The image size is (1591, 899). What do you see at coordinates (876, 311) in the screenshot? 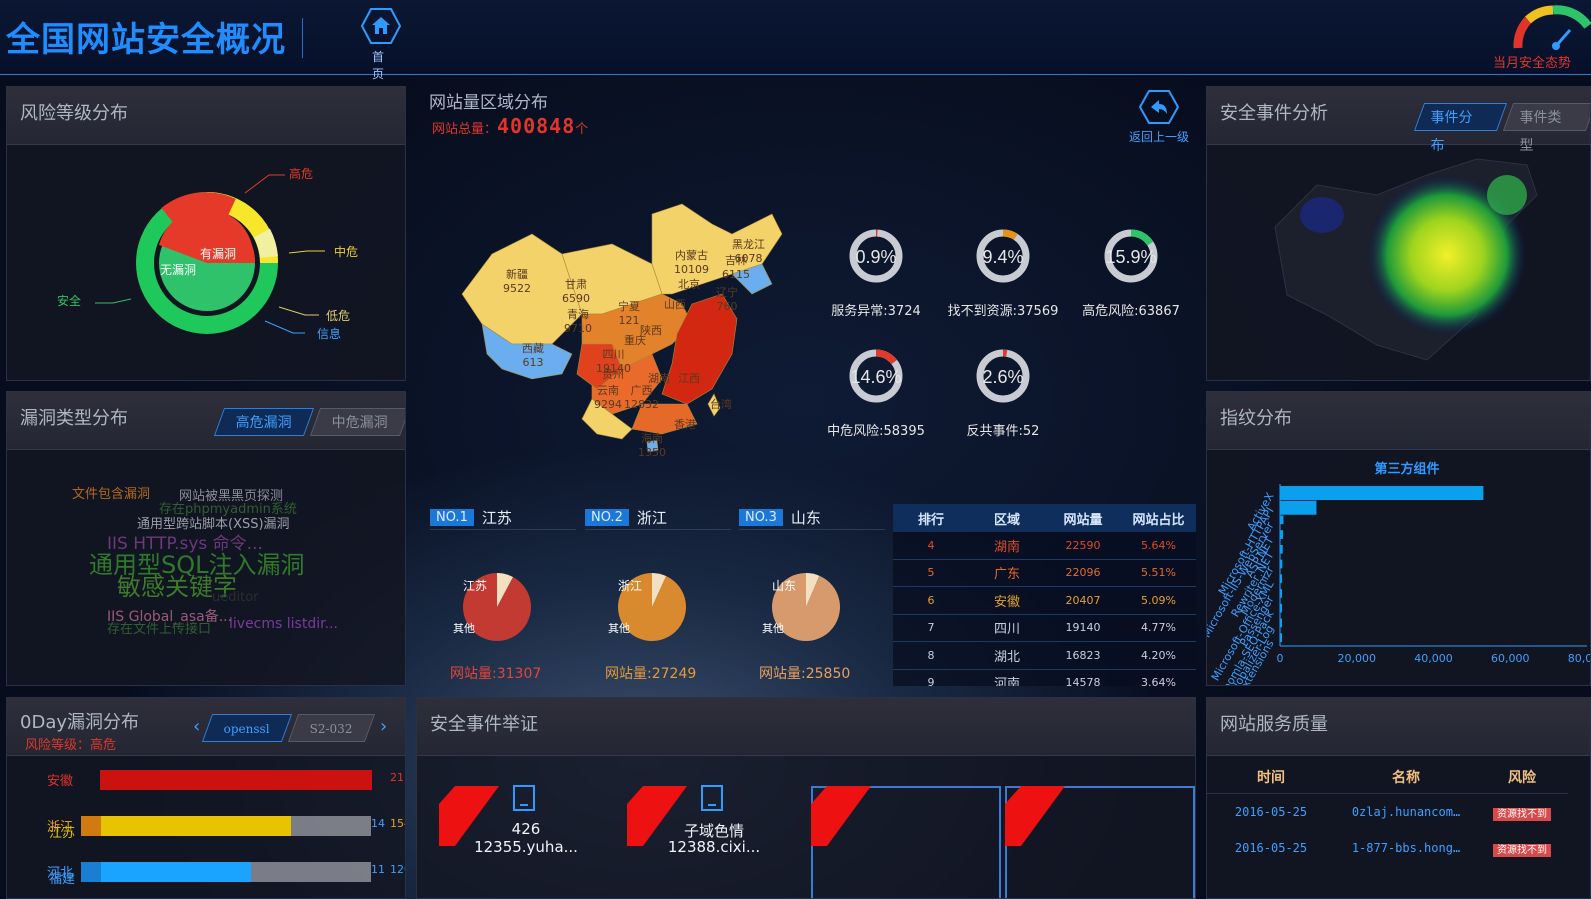
I see `ring-label: 服务异常:3724` at bounding box center [876, 311].